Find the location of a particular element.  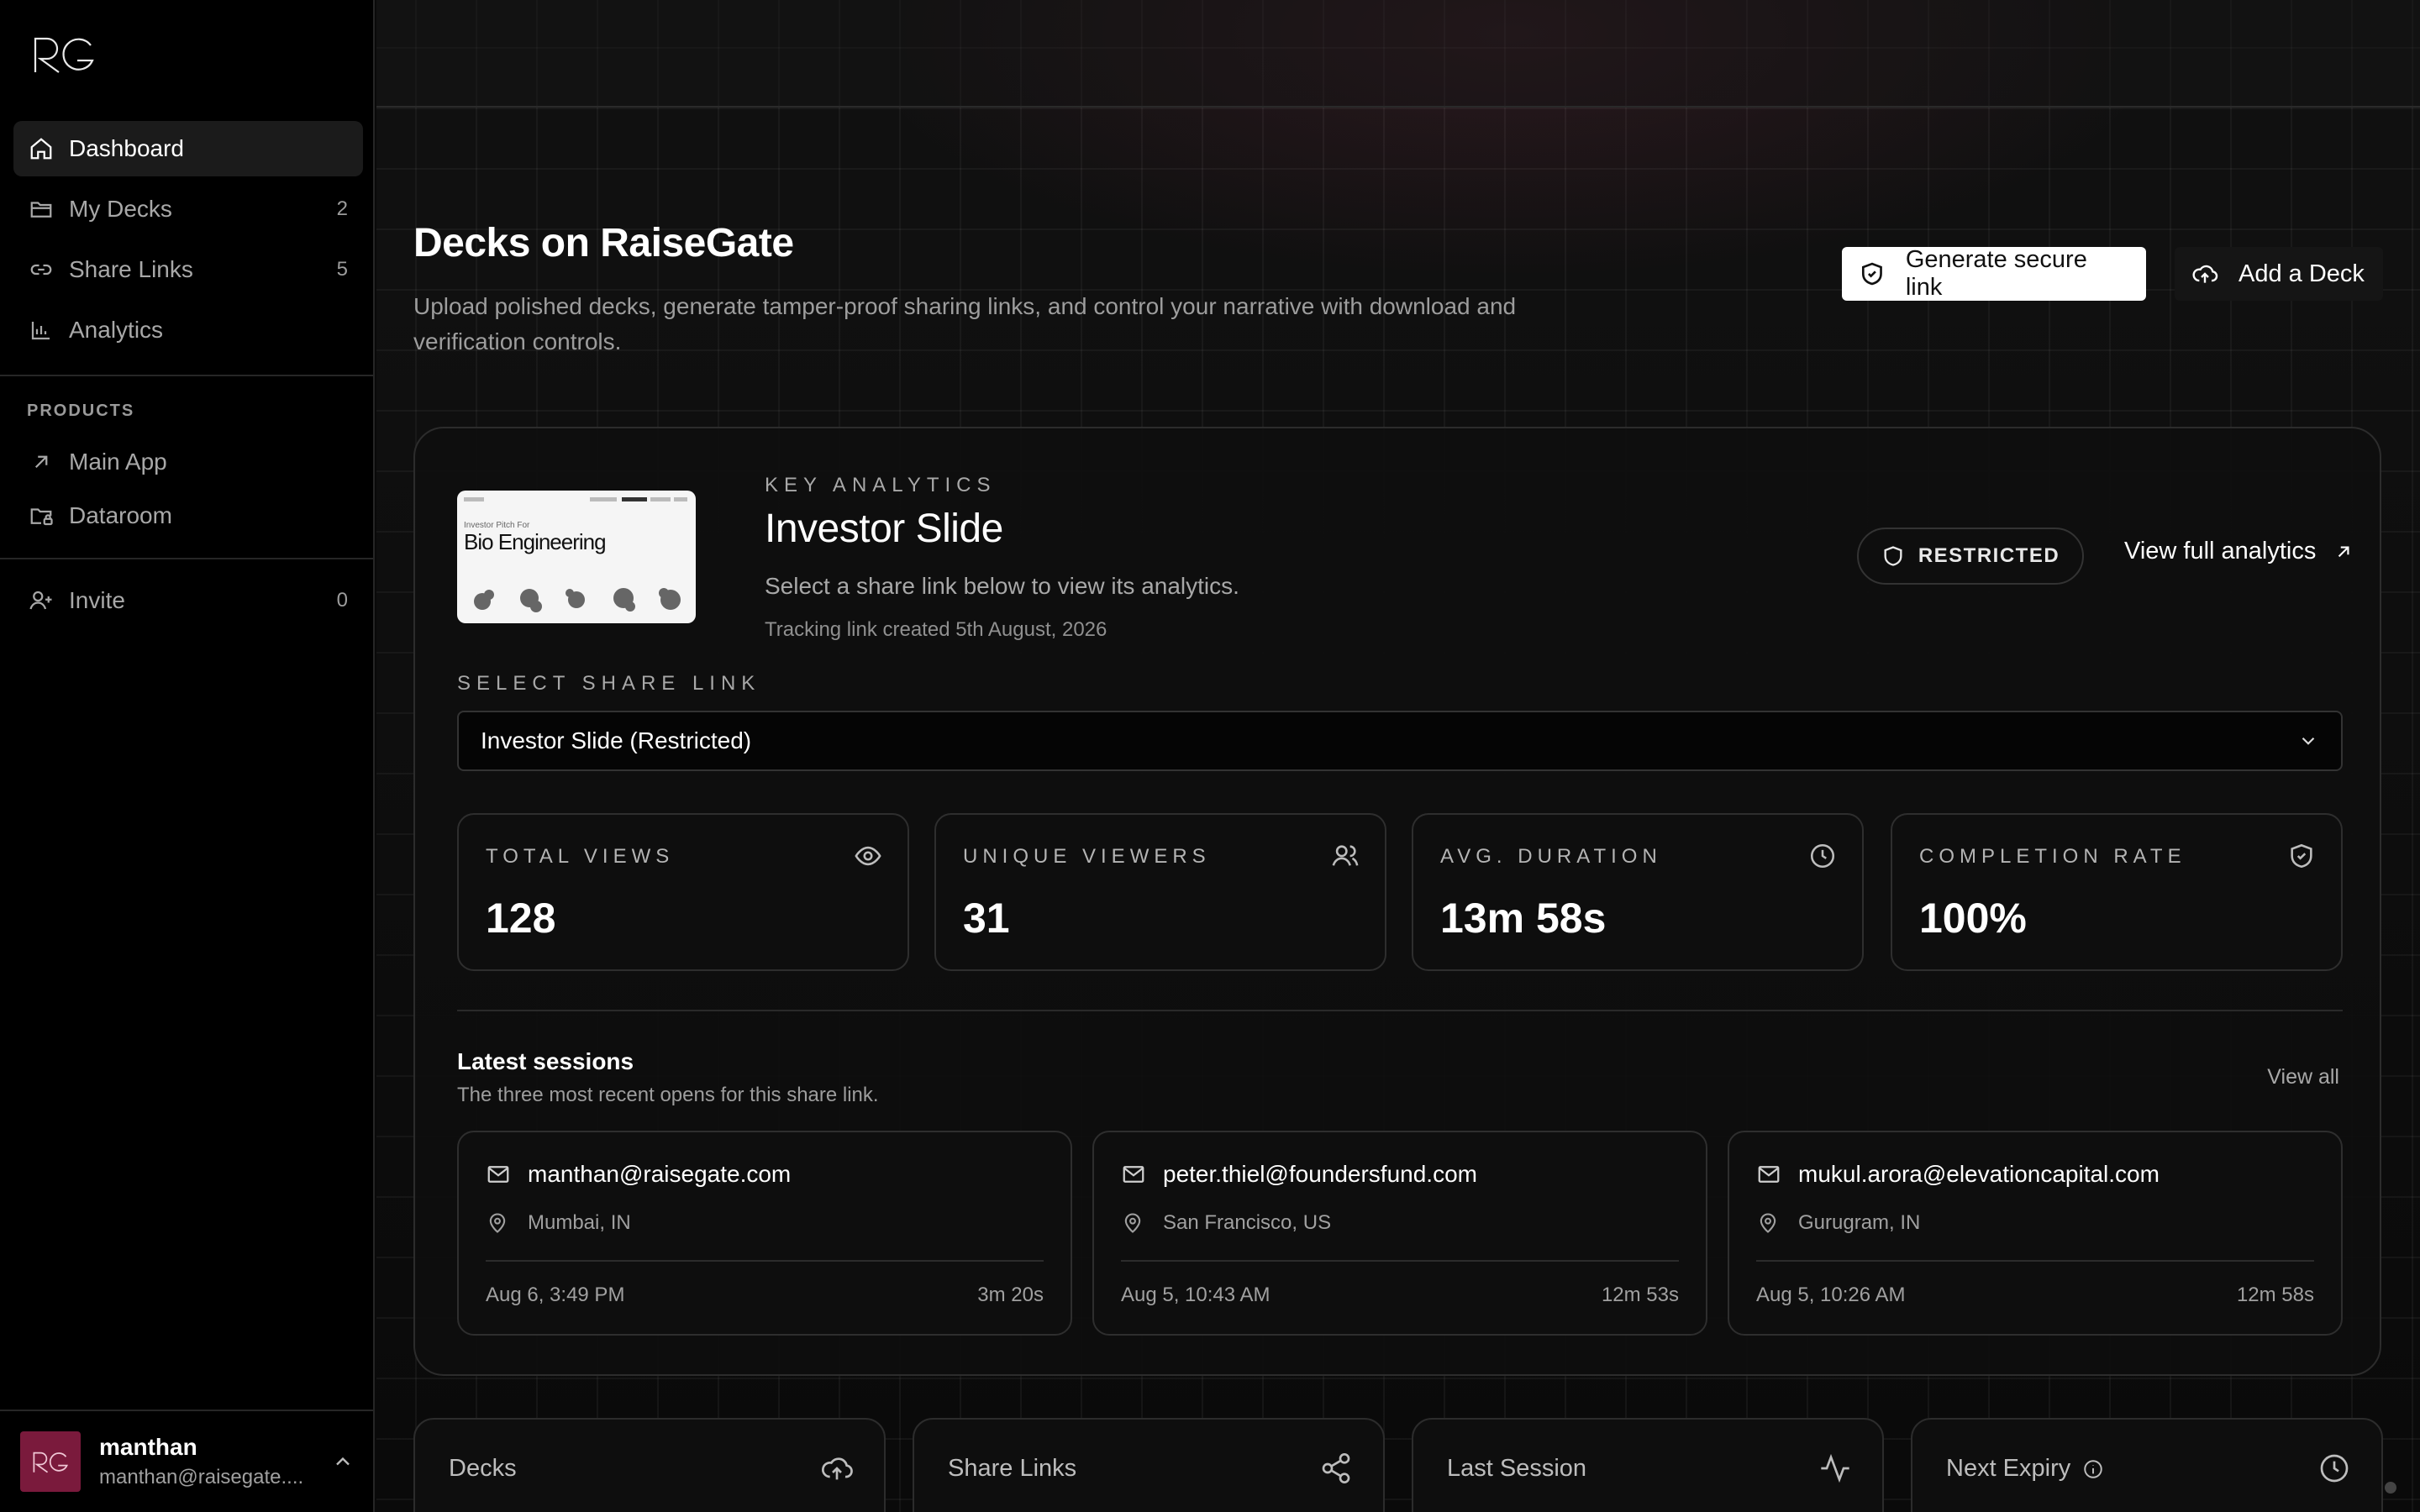

sidebar-item-label: Share Links is located at coordinates (131, 269).